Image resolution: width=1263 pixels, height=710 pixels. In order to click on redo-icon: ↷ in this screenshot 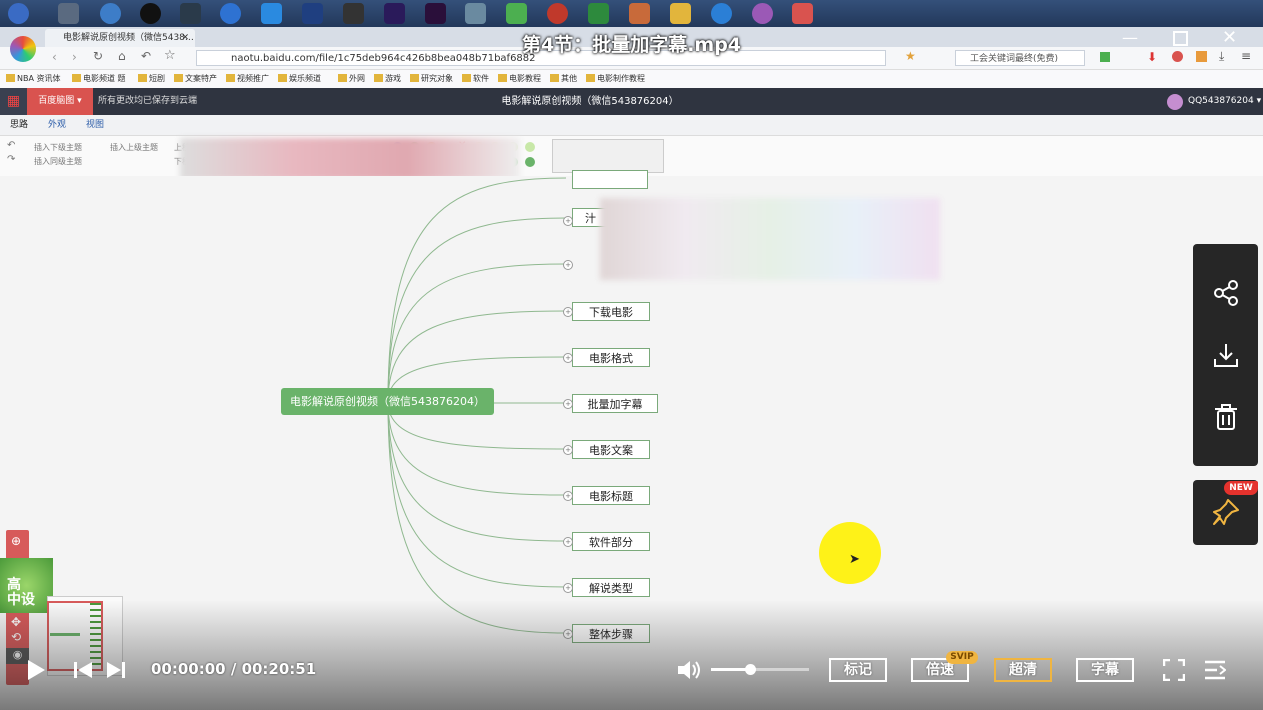, I will do `click(11, 159)`.